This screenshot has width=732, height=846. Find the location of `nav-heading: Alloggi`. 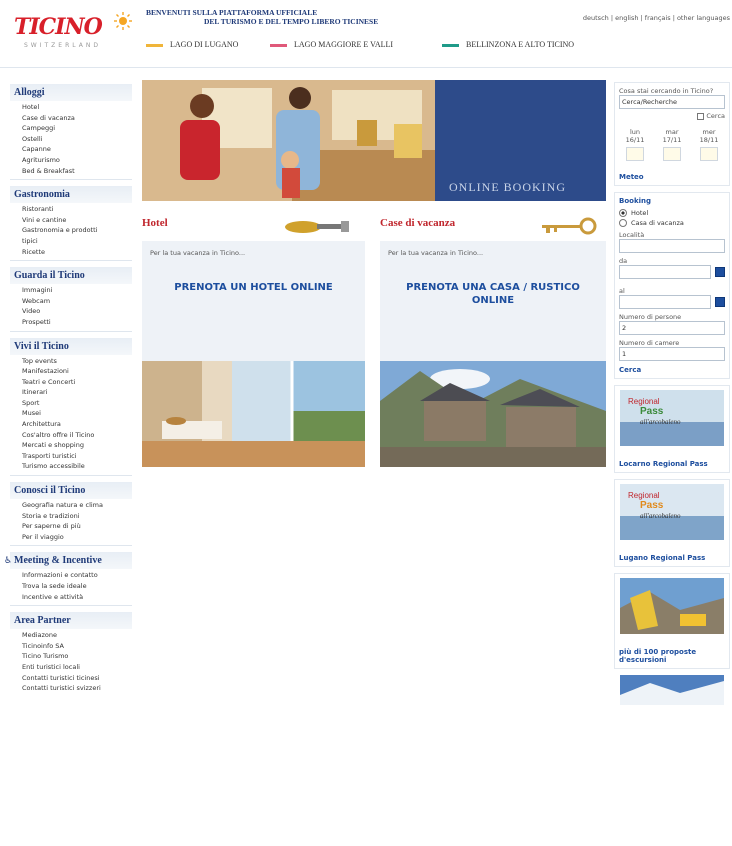

nav-heading: Alloggi is located at coordinates (71, 92).